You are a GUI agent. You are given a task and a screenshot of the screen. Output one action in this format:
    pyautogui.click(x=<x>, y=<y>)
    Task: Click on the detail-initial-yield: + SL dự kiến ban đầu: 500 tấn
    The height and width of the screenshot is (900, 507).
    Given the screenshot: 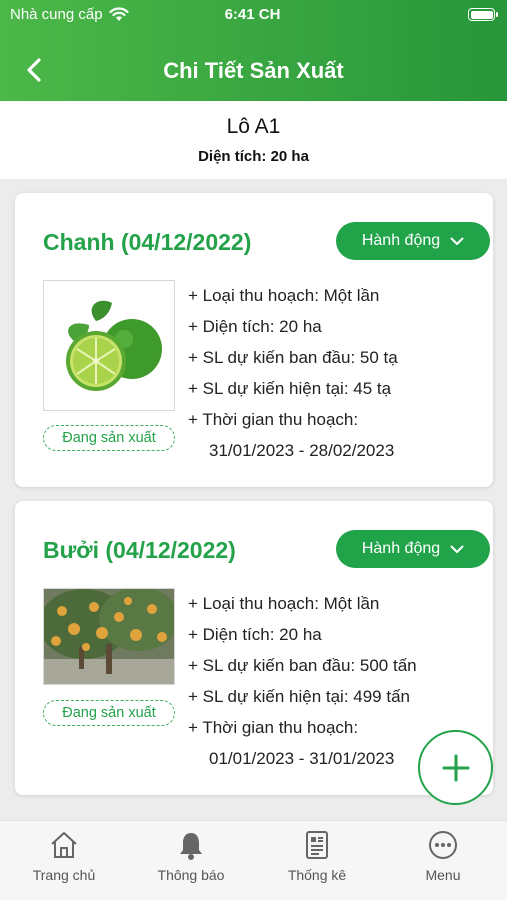 What is the action you would take?
    pyautogui.click(x=302, y=665)
    